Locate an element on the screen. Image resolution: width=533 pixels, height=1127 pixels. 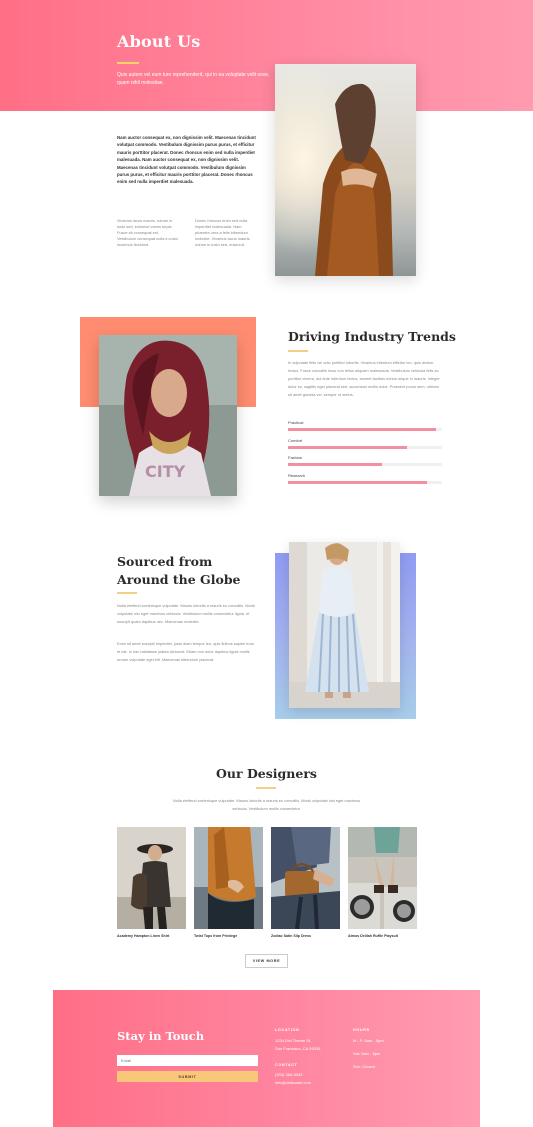
bar-label: Comfort is located at coordinates (295, 440).